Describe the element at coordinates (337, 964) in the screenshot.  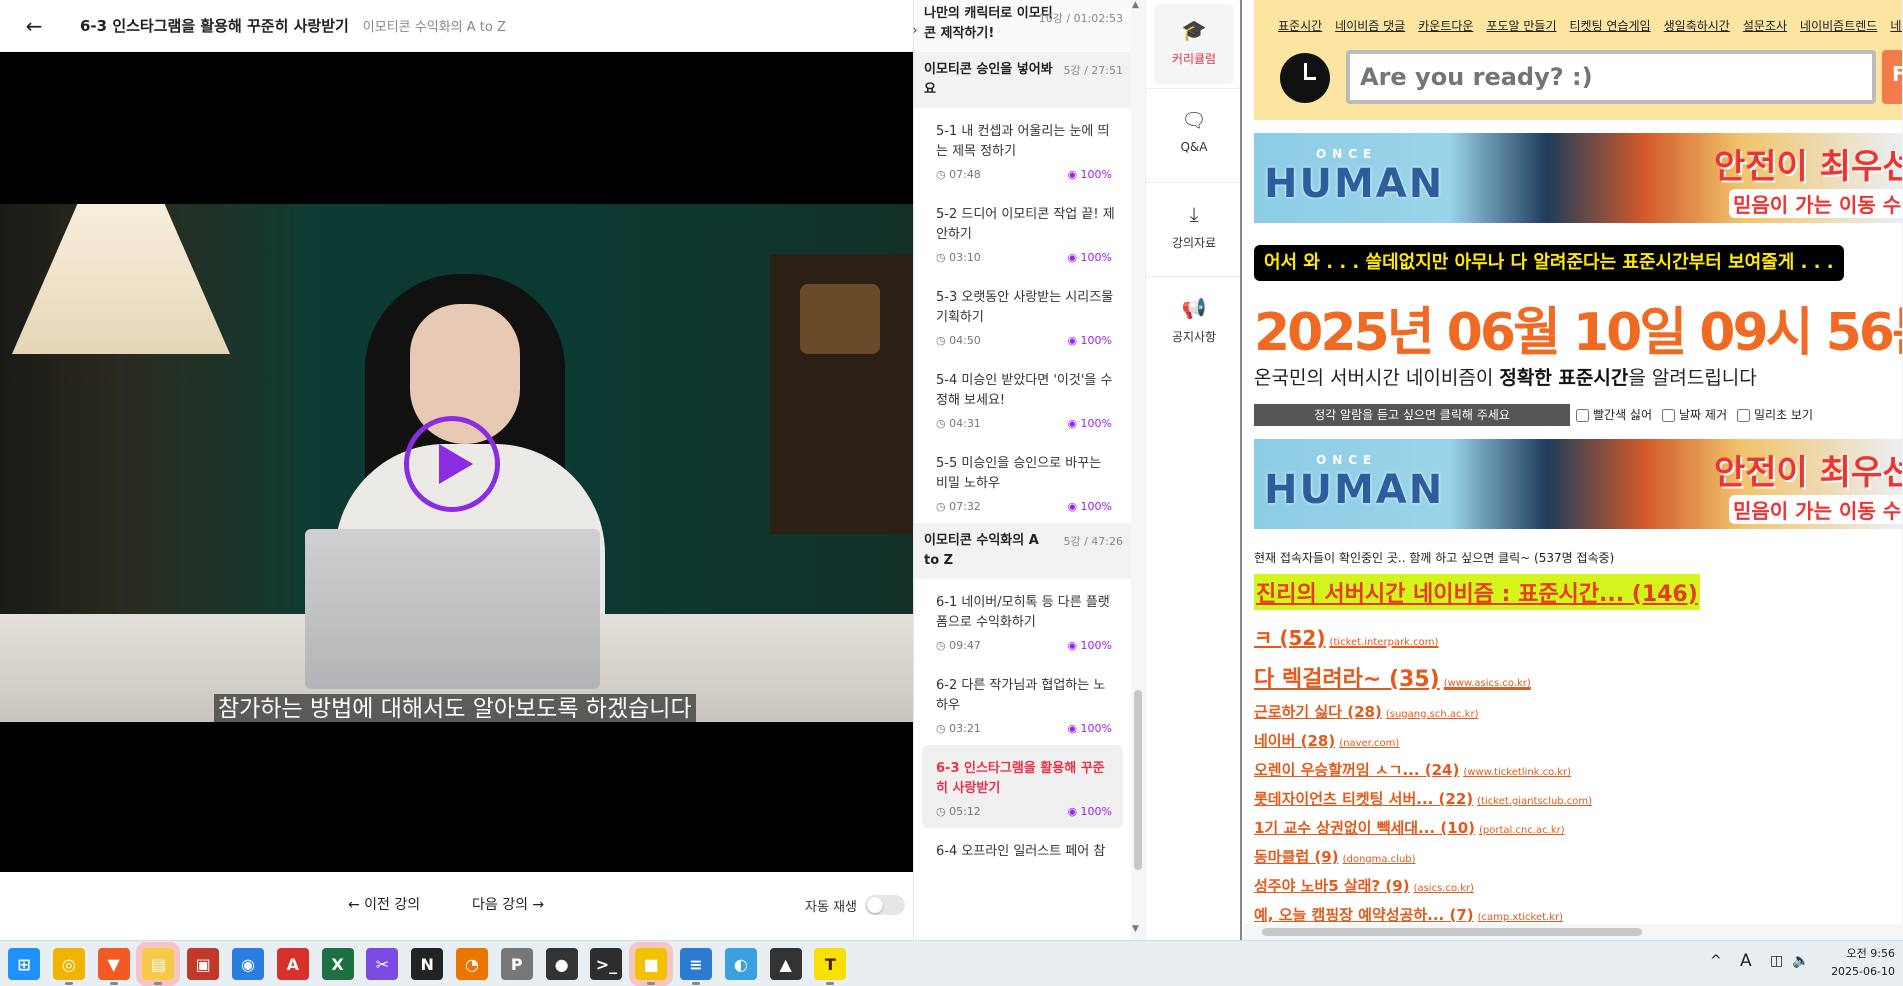
I see `excel-icon: X` at that location.